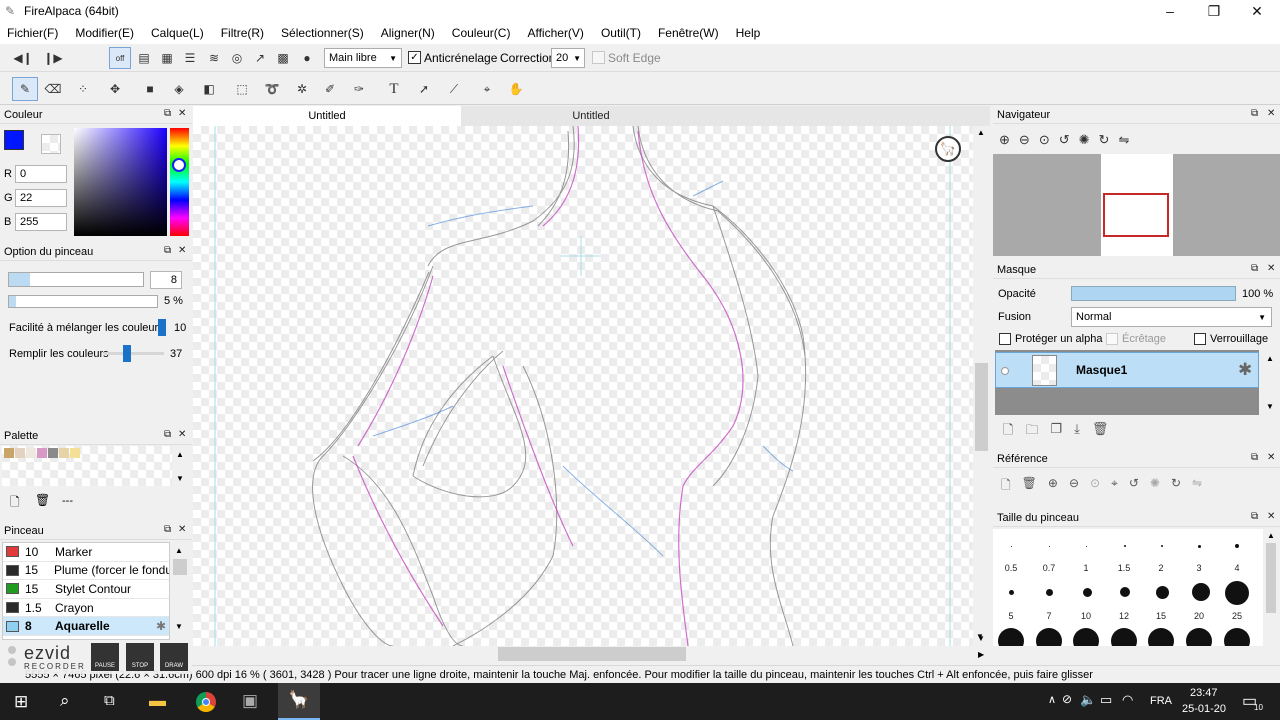 Image resolution: width=1280 pixels, height=720 pixels. Describe the element at coordinates (51, 144) in the screenshot. I see `secondary-color-swatch` at that location.